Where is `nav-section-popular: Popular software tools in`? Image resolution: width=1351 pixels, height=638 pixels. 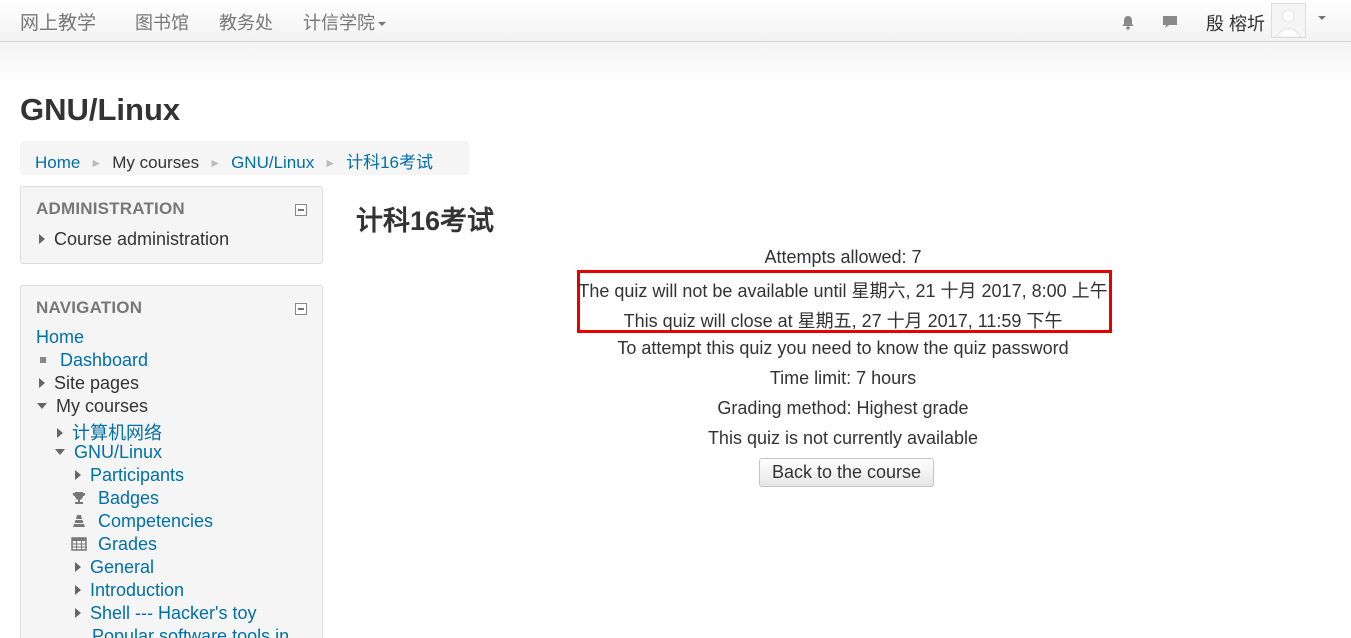 nav-section-popular: Popular software tools in is located at coordinates (190, 632).